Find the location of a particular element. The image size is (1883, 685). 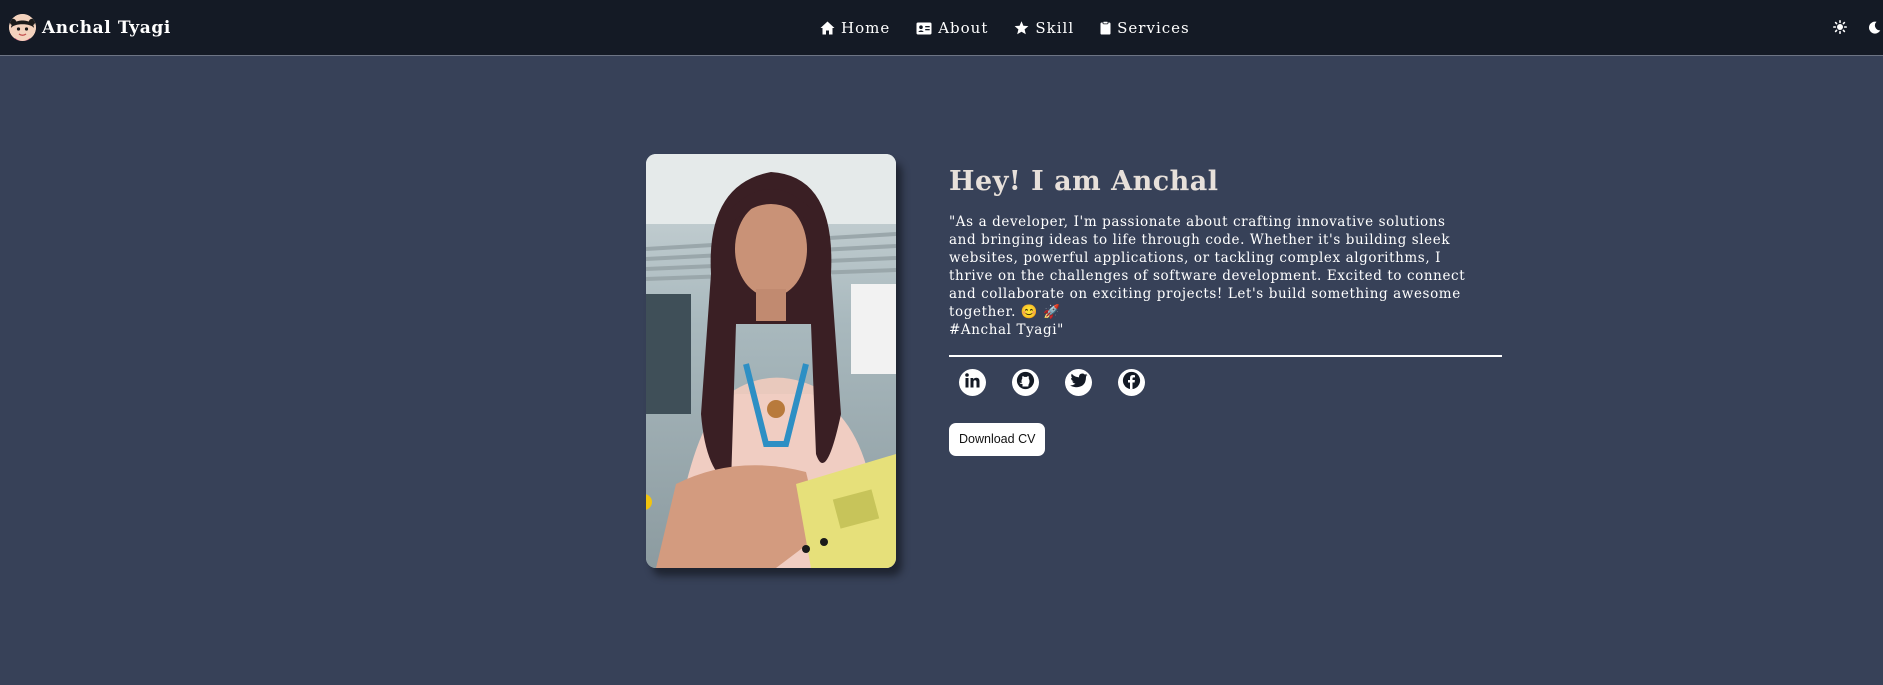

id-card-icon is located at coordinates (924, 28).